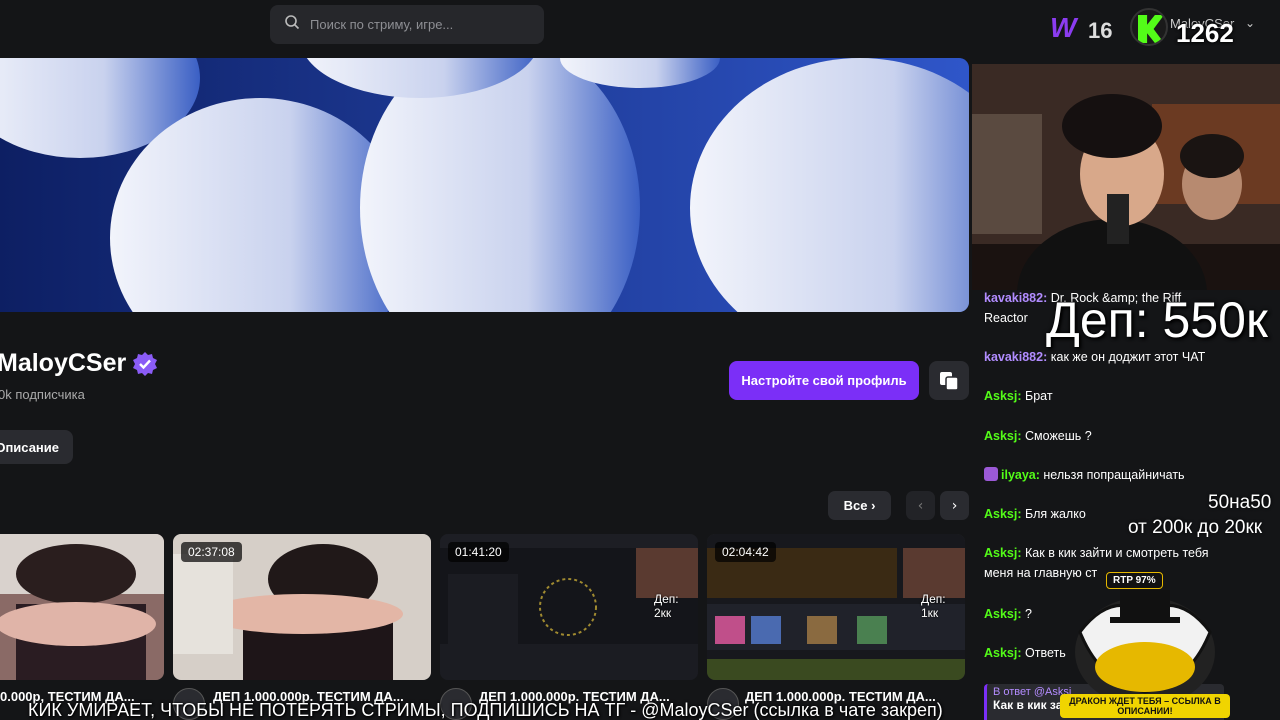 The width and height of the screenshot is (1280, 720). What do you see at coordinates (1195, 527) in the screenshot?
I see `overlay-range: от 200к до 20кк` at bounding box center [1195, 527].